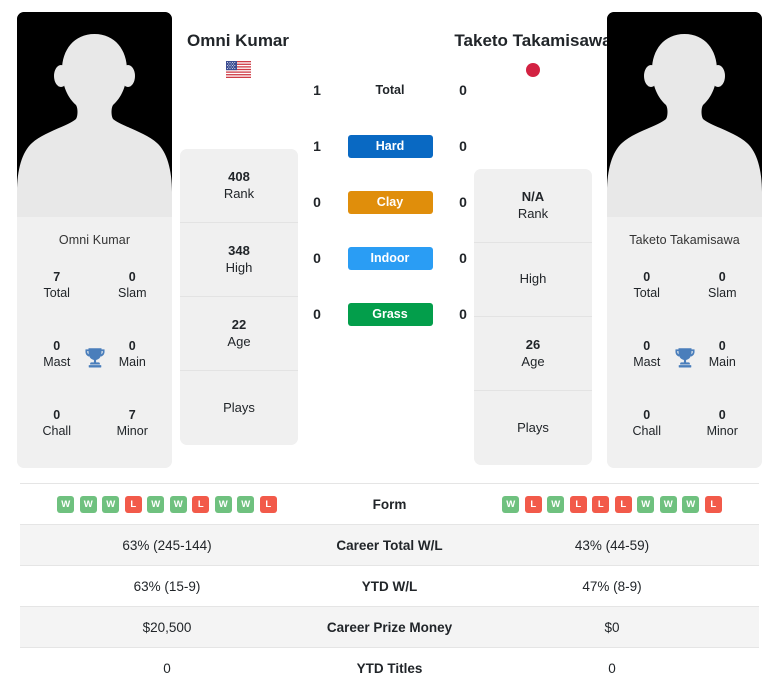 The height and width of the screenshot is (699, 779). What do you see at coordinates (167, 627) in the screenshot?
I see `value-left: $20,500` at bounding box center [167, 627].